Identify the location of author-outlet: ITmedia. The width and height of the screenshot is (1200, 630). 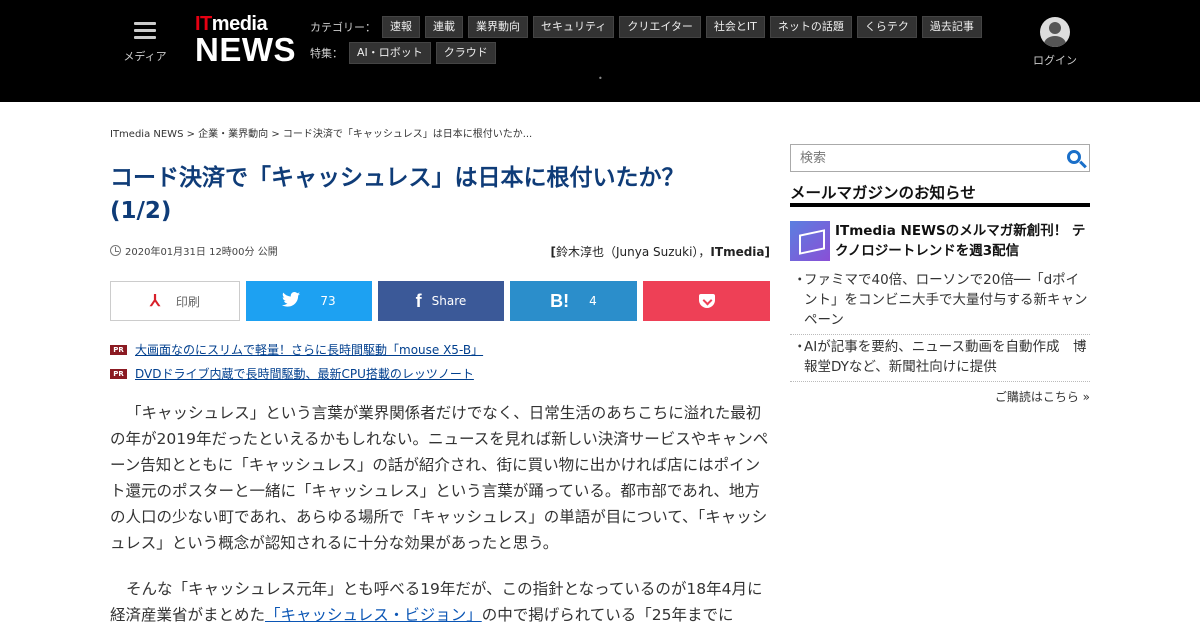
(737, 252).